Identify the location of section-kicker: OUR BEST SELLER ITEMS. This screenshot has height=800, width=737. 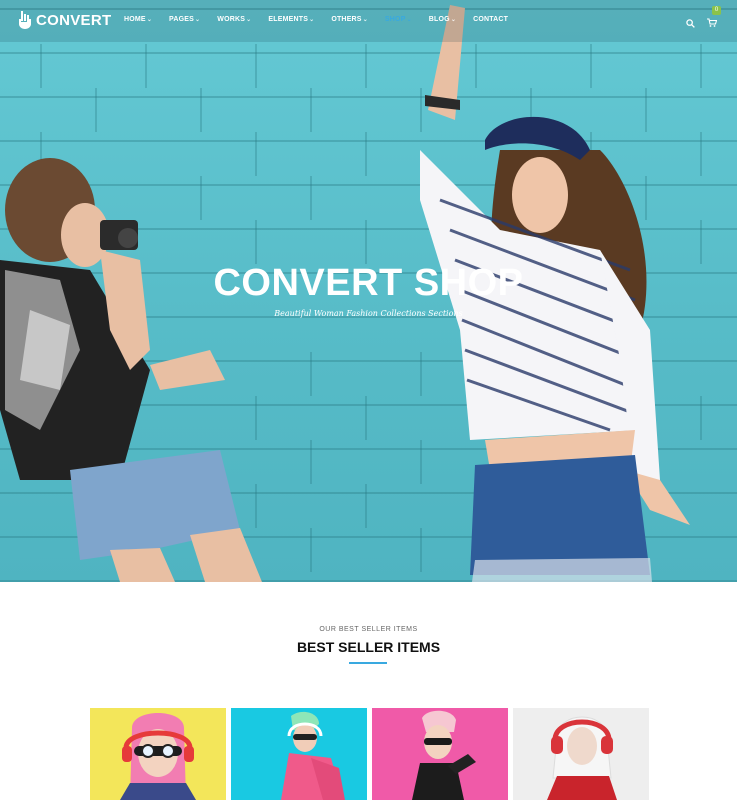
(368, 629).